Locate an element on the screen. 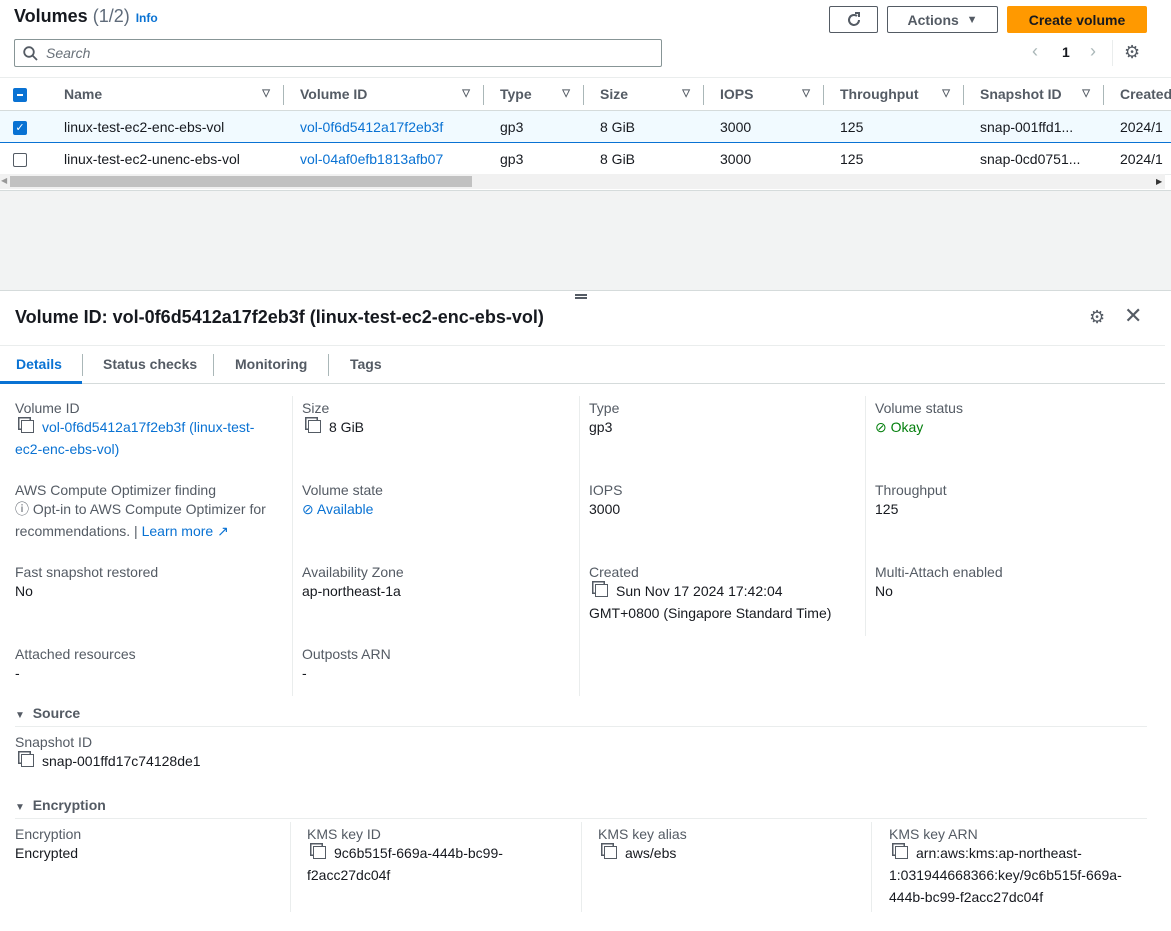 Image resolution: width=1171 pixels, height=931 pixels. tab-tags: Tags is located at coordinates (366, 364).